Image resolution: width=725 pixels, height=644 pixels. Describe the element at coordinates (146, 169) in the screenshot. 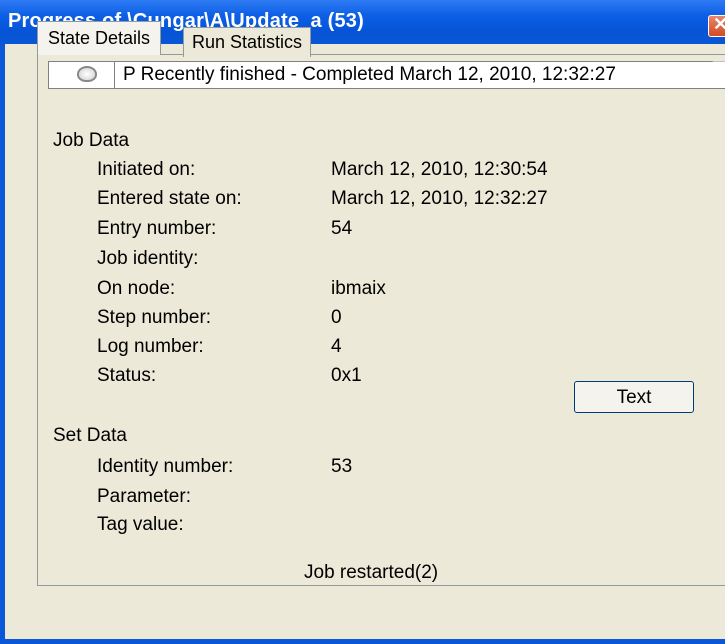

I see `initiated-on-label: Initiated on:` at that location.